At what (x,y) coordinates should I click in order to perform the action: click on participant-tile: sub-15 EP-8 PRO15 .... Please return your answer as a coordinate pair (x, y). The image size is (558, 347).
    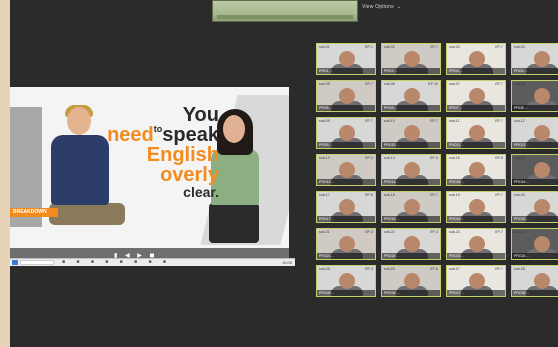
    Looking at the image, I should click on (476, 170).